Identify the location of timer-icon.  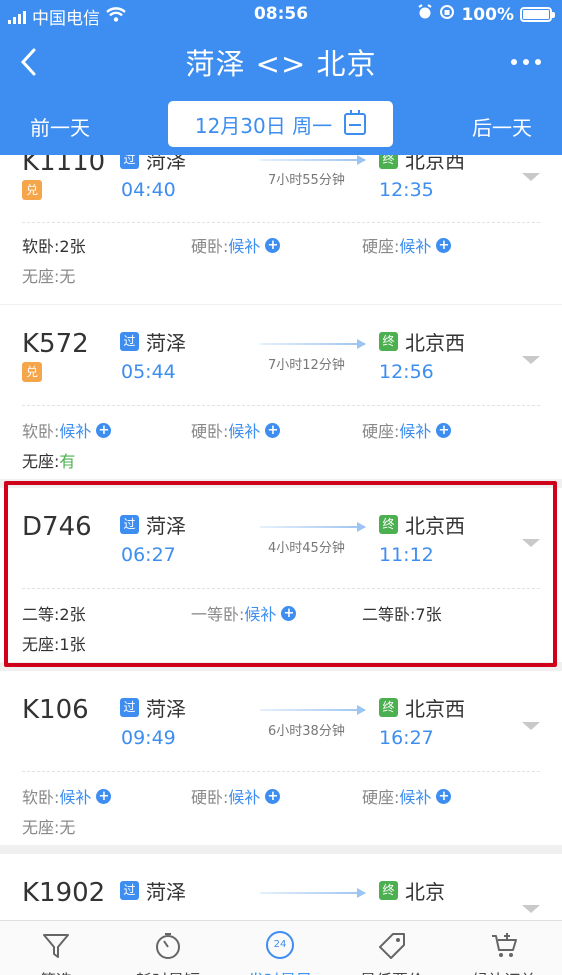
(168, 946).